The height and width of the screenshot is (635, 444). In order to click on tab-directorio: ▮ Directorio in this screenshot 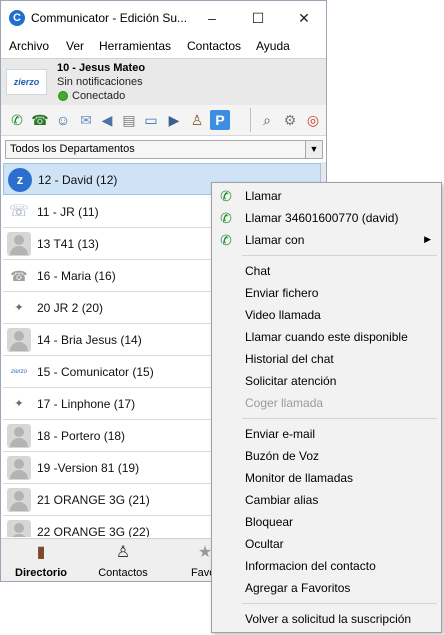, I will do `click(41, 560)`.